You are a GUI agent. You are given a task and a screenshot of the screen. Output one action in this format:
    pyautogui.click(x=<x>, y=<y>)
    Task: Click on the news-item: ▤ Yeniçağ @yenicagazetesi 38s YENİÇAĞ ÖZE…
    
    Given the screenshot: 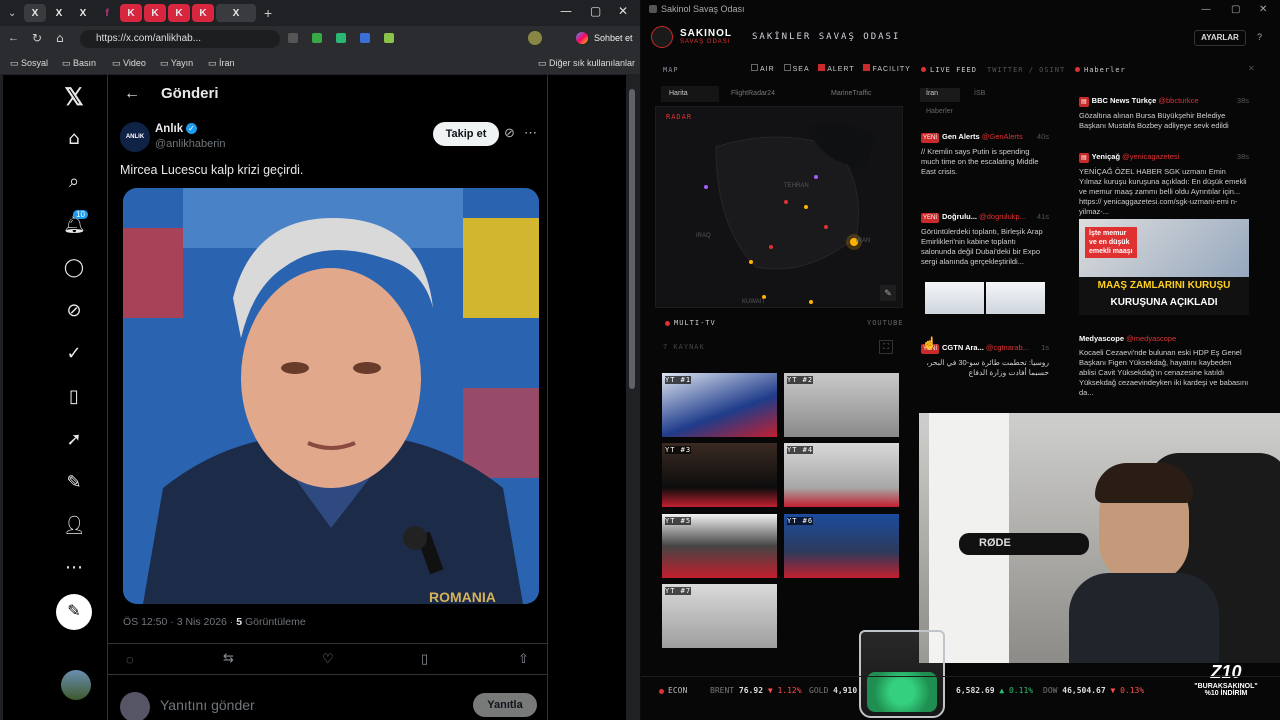 What is the action you would take?
    pyautogui.click(x=1164, y=184)
    